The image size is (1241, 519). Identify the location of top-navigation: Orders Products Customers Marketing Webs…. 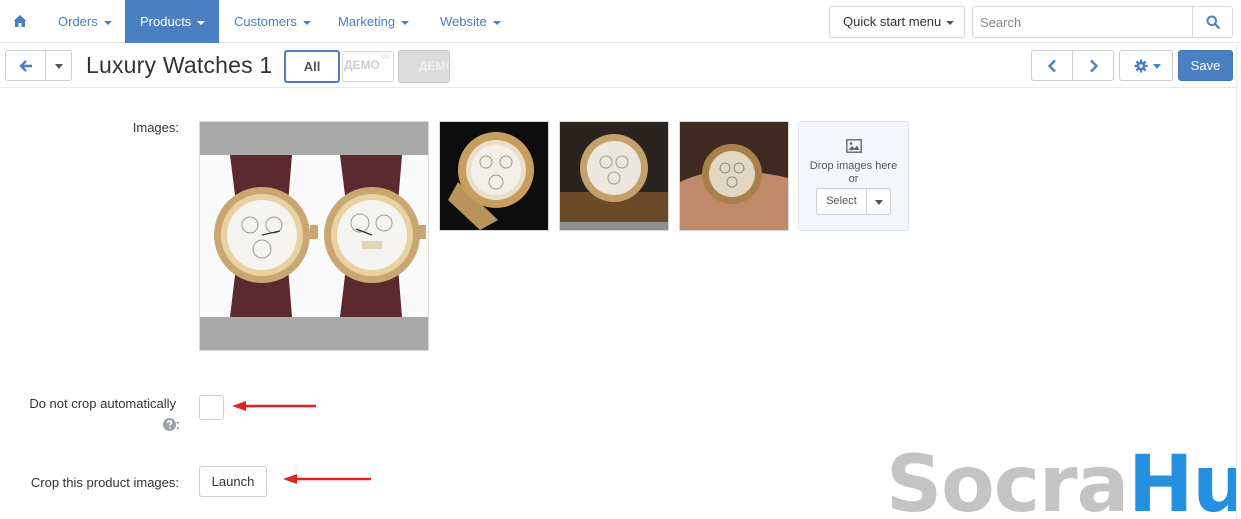
(620, 21).